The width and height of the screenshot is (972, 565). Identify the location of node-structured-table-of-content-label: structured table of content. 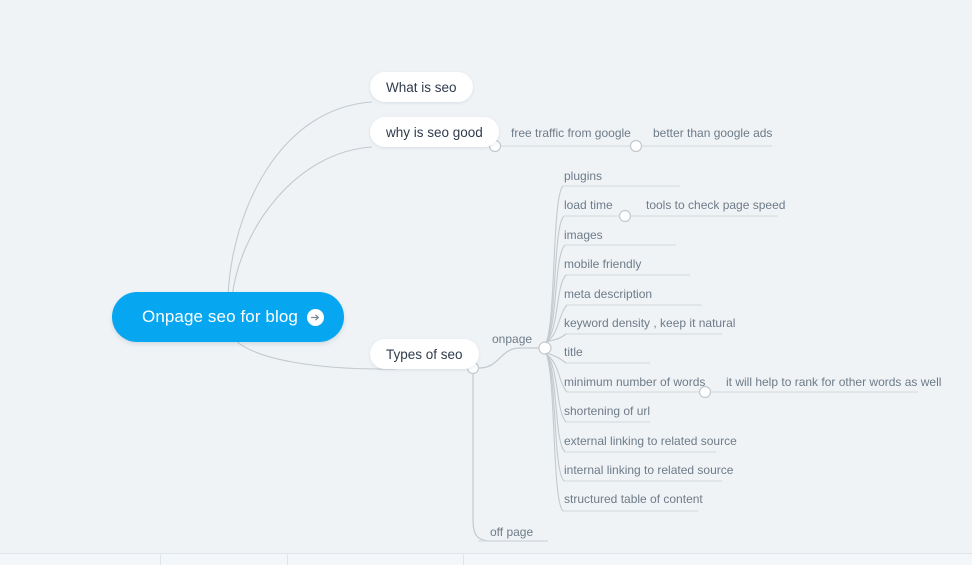
(633, 499).